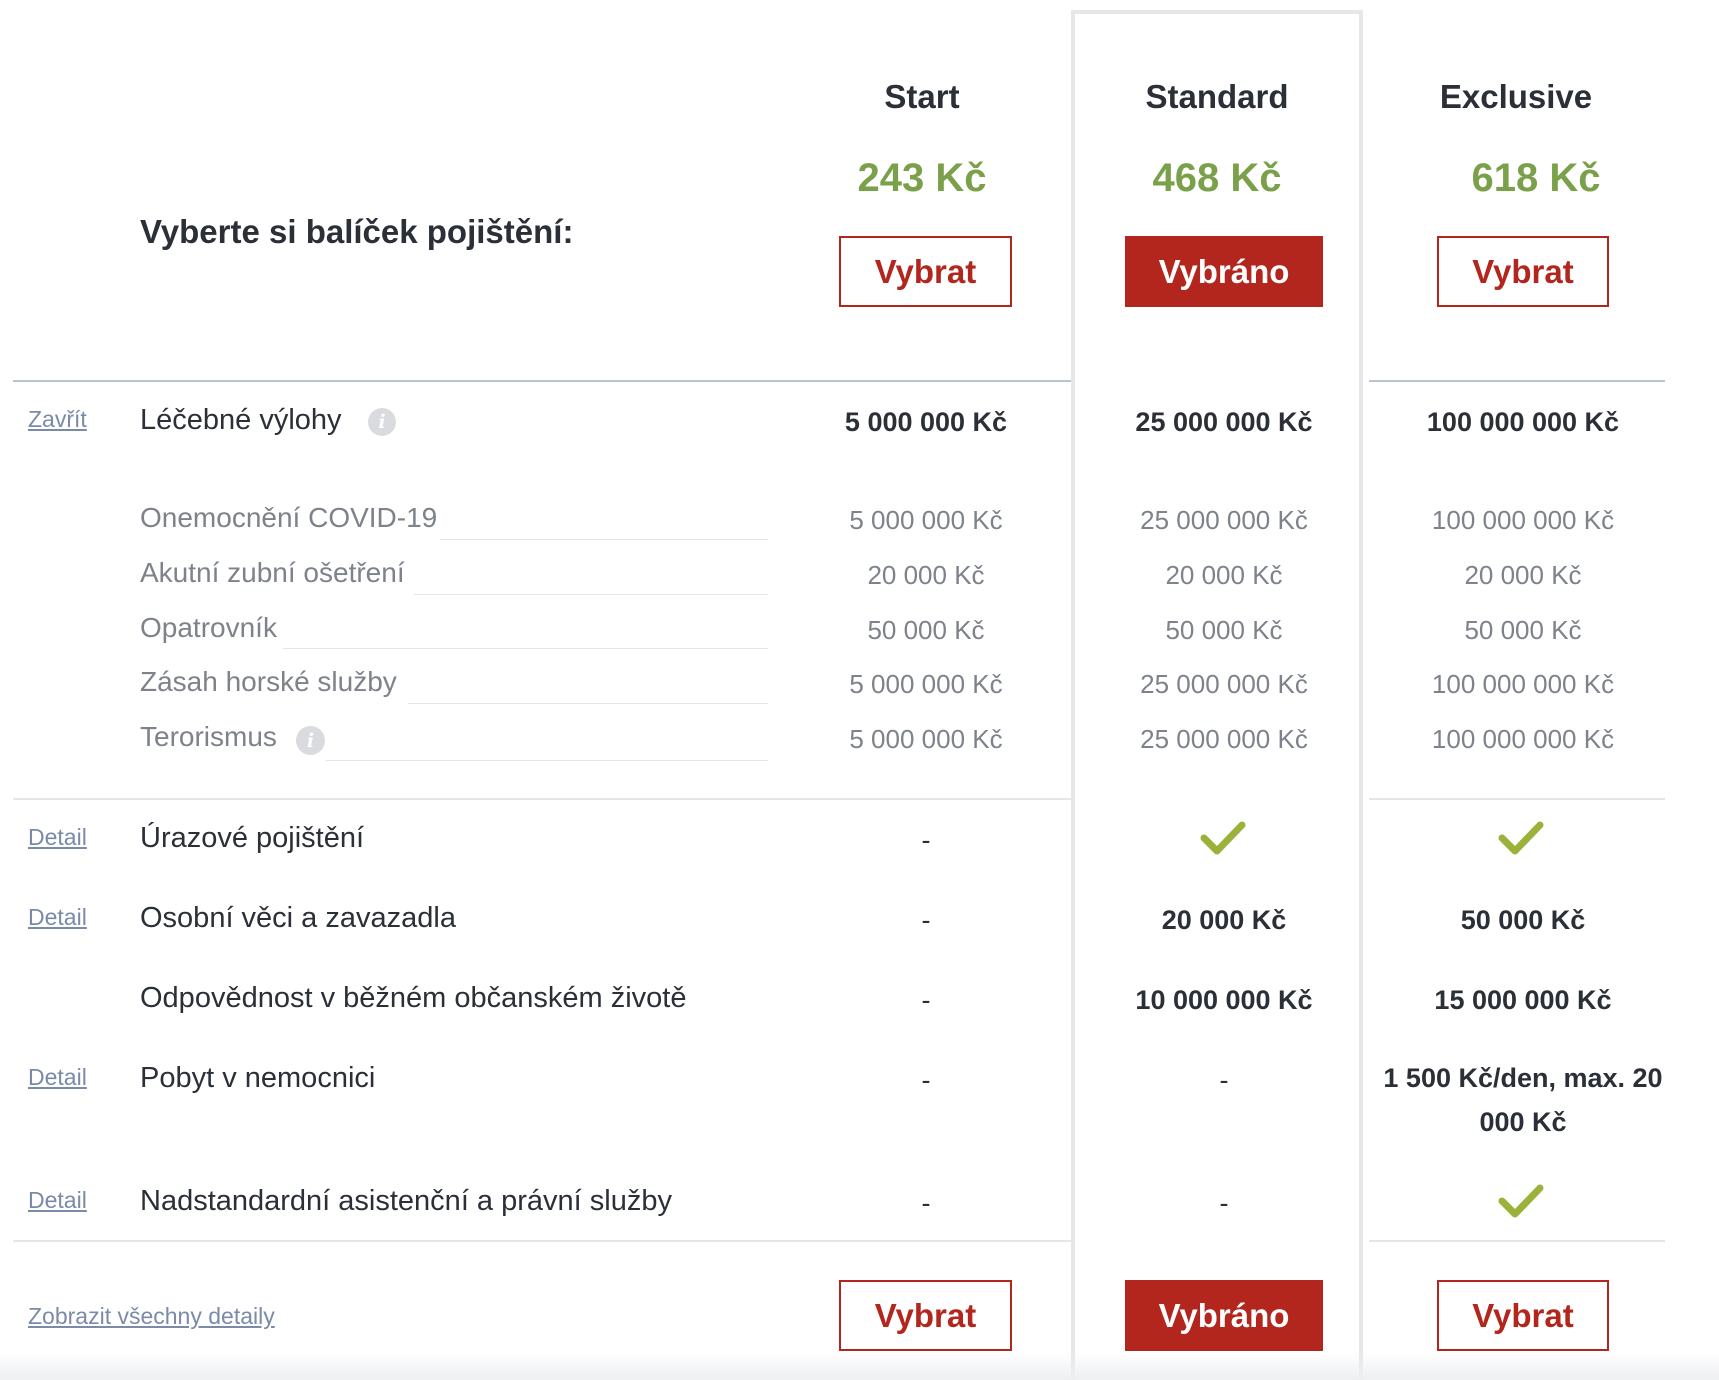  Describe the element at coordinates (859, 1366) in the screenshot. I see `bottom-fade` at that location.